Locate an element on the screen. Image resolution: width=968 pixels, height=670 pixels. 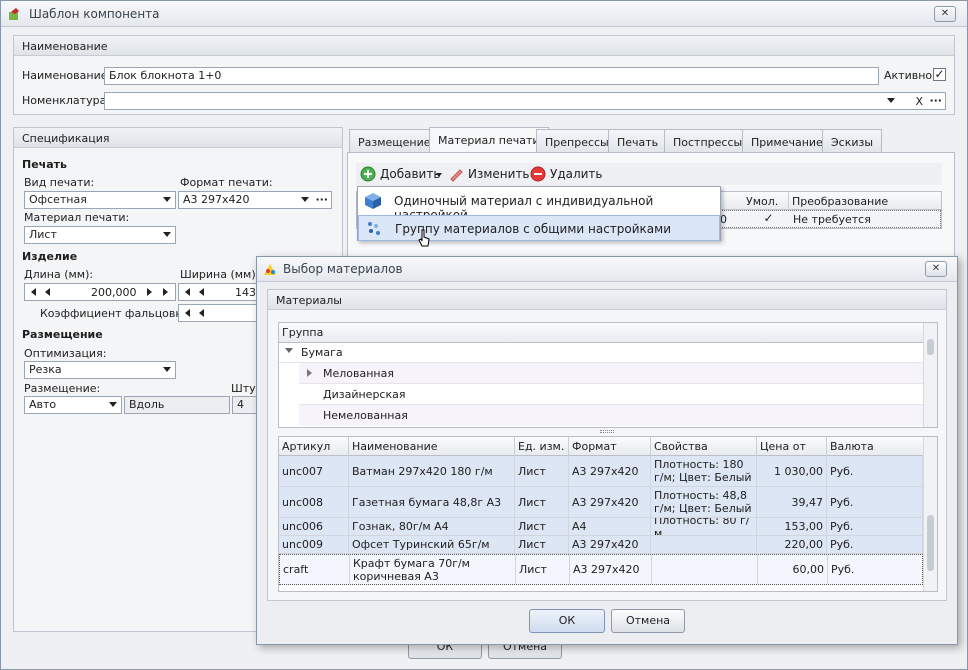
row-partial-cell: 0 is located at coordinates (723, 219).